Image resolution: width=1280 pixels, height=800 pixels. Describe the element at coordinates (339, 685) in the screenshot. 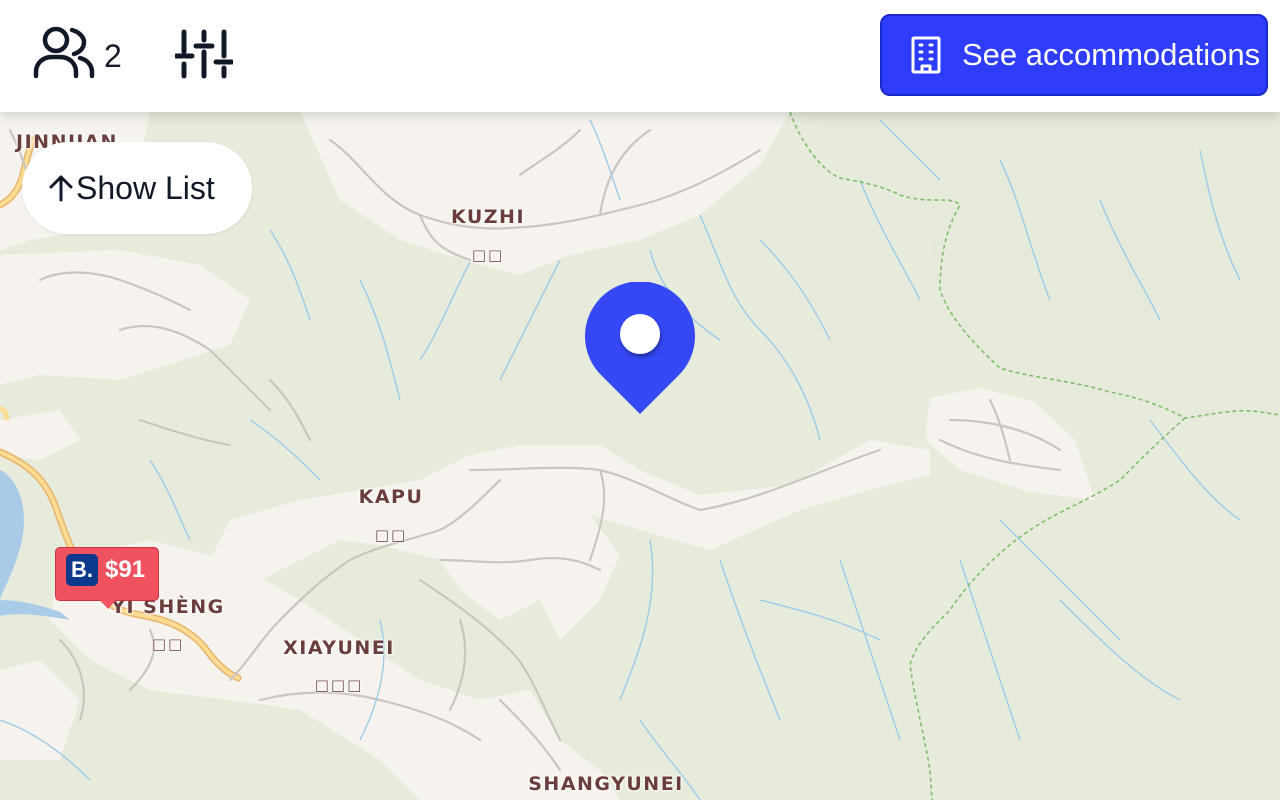

I see `place-label-xiayunei-local: □□□` at that location.